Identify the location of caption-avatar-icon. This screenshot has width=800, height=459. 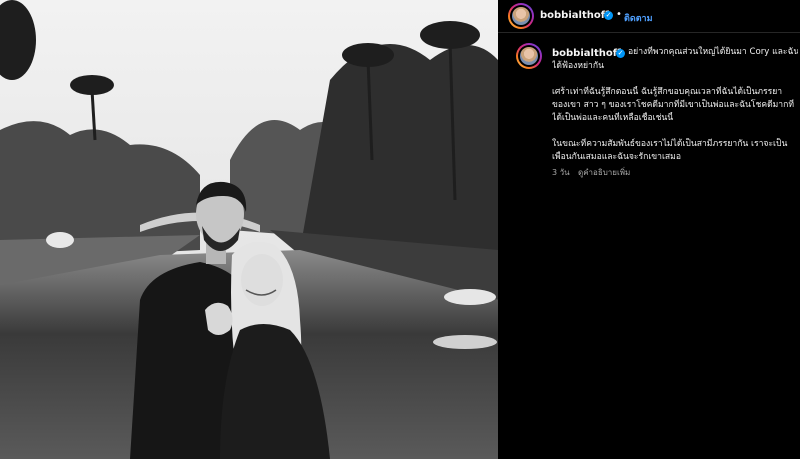
(529, 56).